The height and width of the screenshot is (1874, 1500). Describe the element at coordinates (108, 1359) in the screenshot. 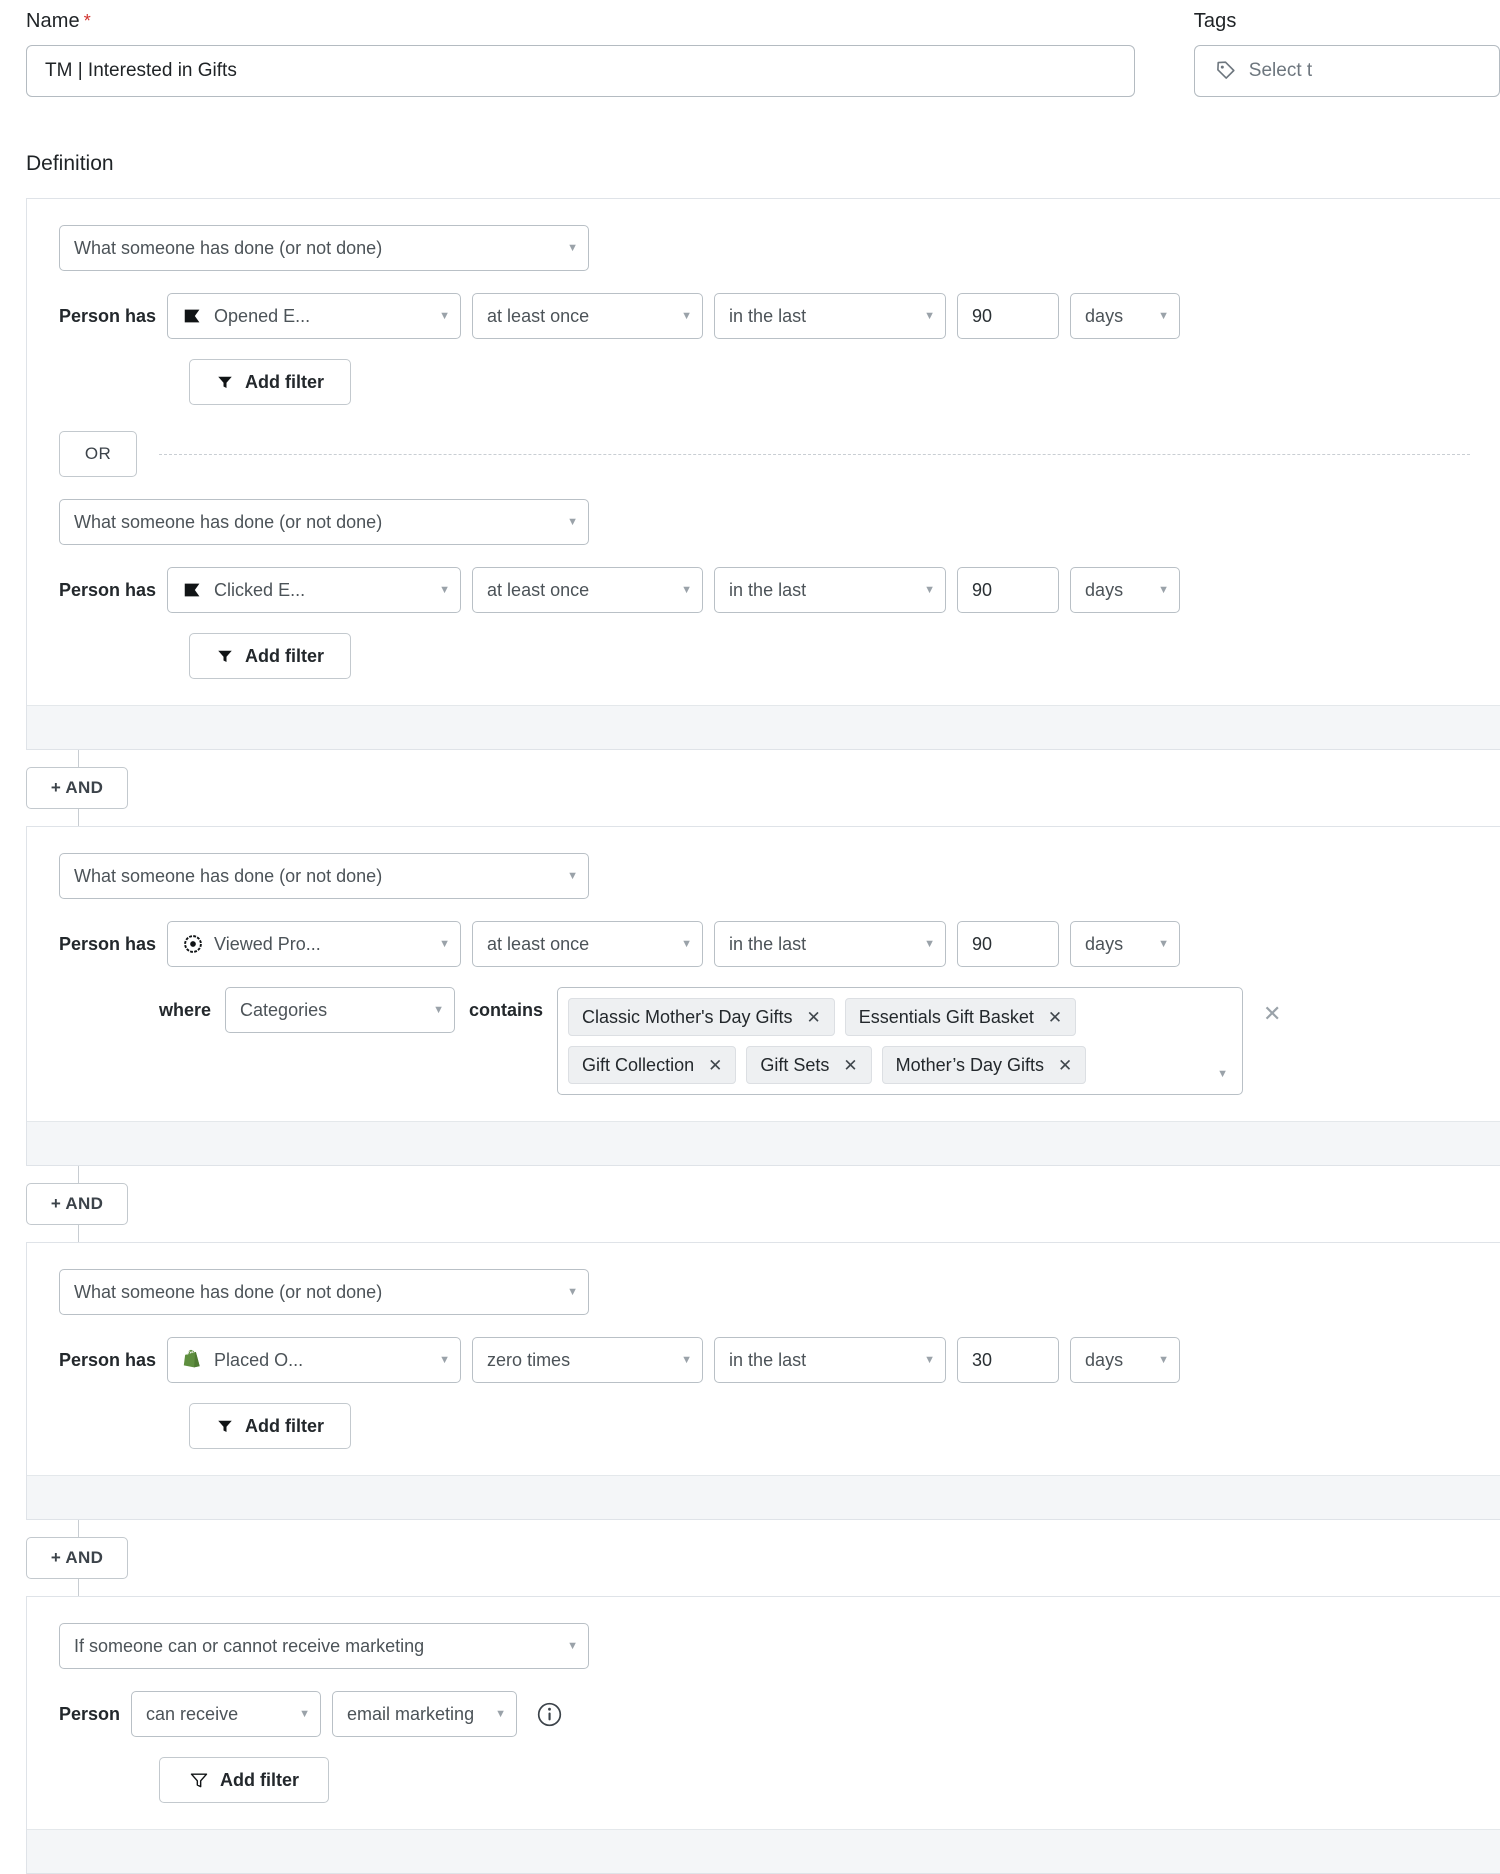

I see `person-has-label-4: Person has` at that location.